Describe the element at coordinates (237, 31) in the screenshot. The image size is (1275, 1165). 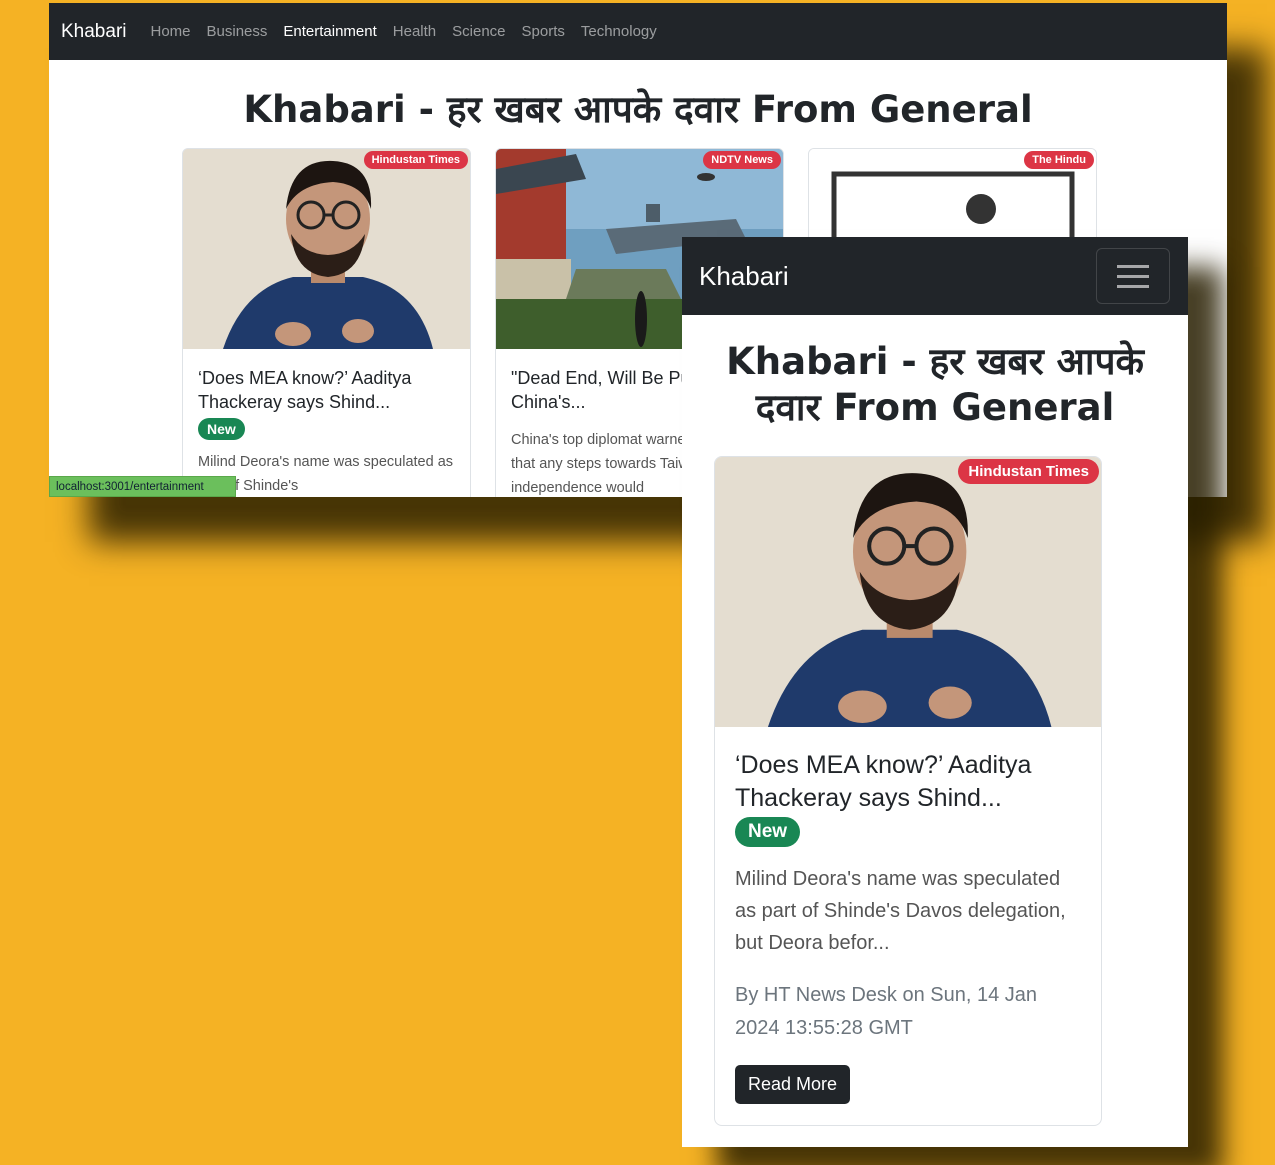
I see `nav-link-business: Business` at that location.